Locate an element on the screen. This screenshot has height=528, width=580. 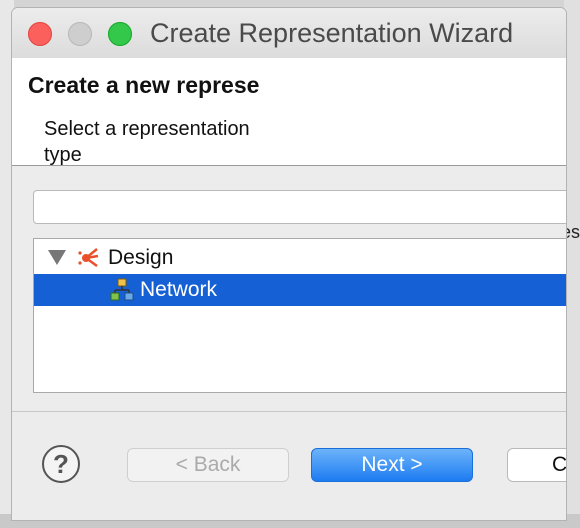
back-button: < Back is located at coordinates (208, 465).